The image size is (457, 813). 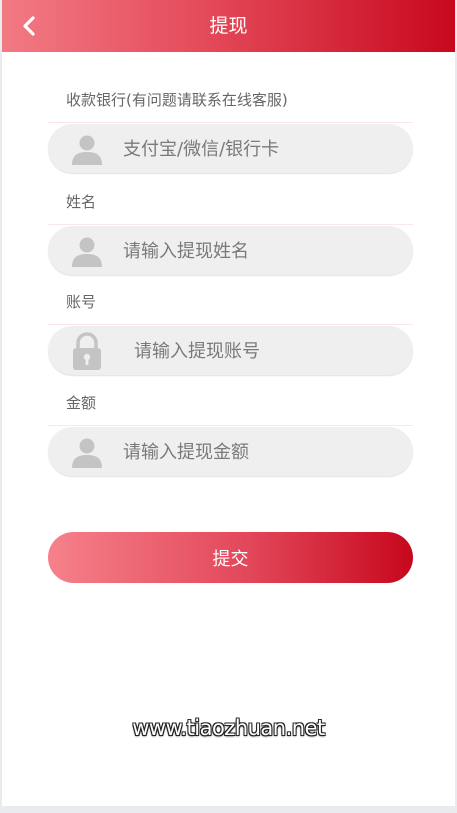 I want to click on name-field, so click(x=230, y=251).